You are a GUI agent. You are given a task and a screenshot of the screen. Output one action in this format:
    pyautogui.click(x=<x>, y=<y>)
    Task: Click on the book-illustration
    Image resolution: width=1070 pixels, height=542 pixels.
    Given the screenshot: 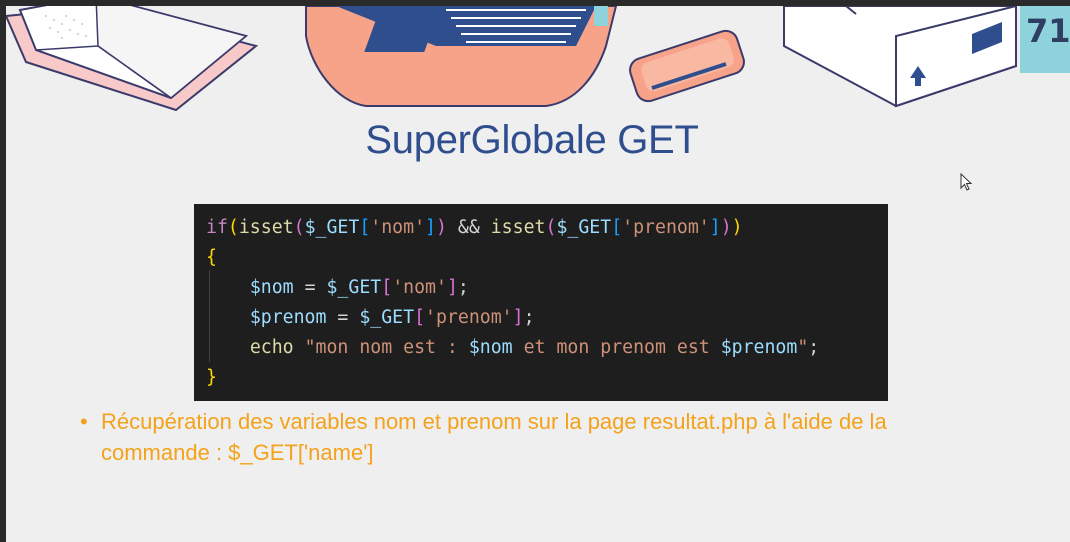 What is the action you would take?
    pyautogui.click(x=132, y=59)
    